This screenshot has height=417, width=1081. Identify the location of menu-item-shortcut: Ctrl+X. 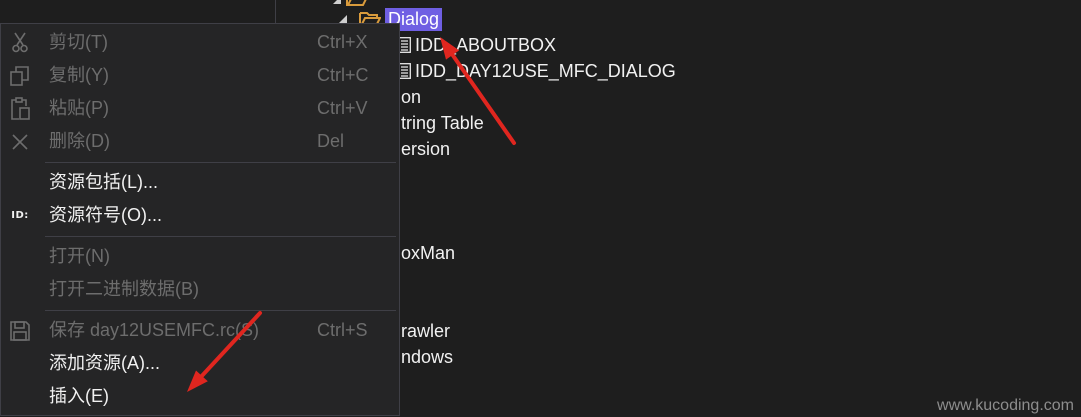
(342, 42).